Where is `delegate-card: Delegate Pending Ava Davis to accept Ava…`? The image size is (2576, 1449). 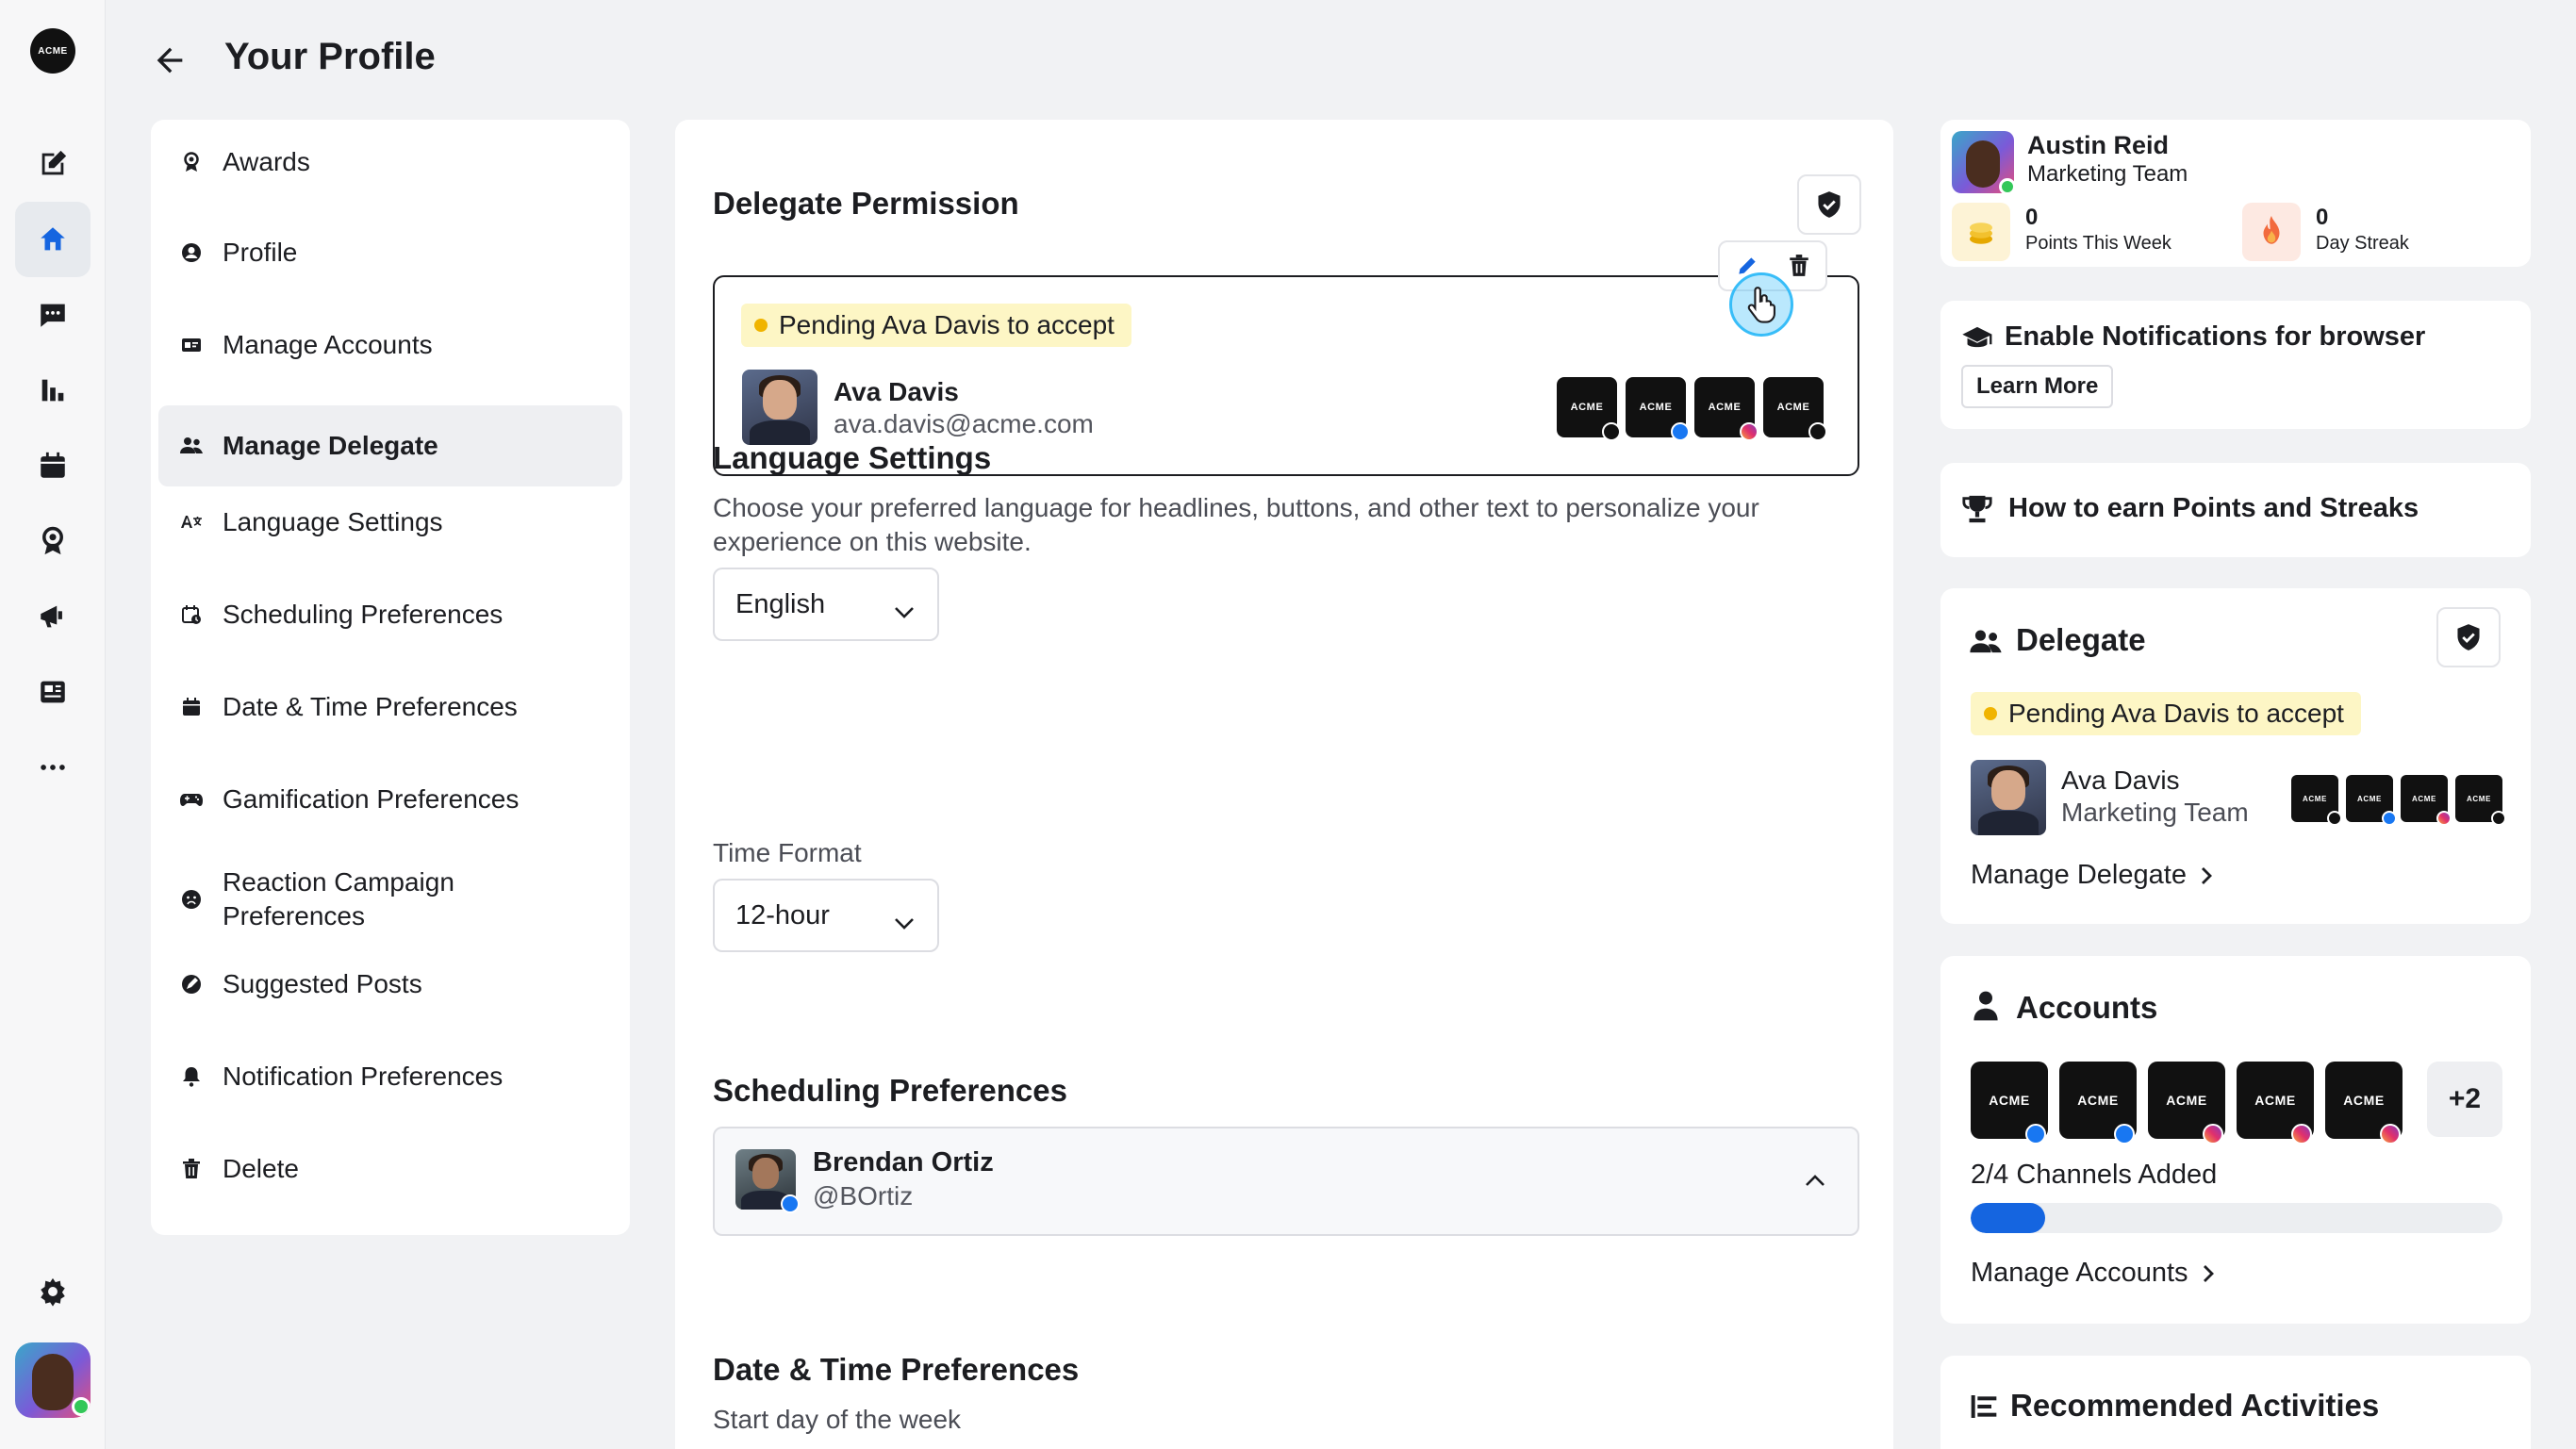 delegate-card: Delegate Pending Ava Davis to accept Ava… is located at coordinates (2235, 756).